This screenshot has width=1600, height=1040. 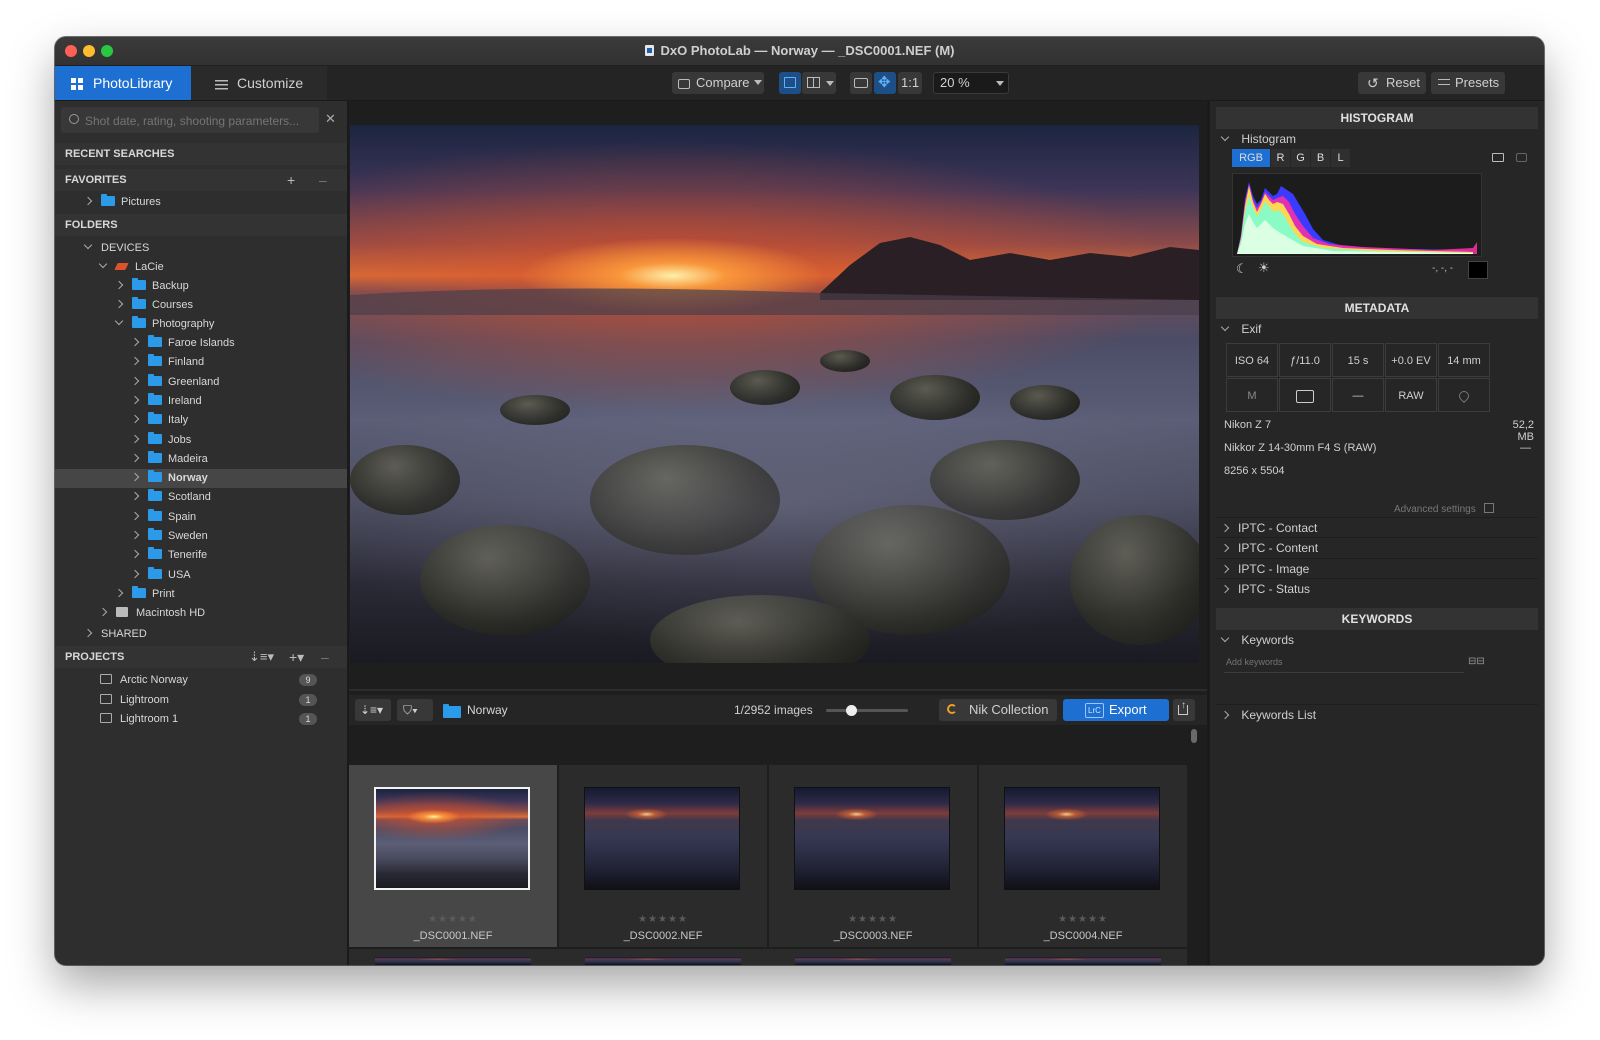 I want to click on iptc-section-content: IPTC - Content, so click(x=1377, y=547).